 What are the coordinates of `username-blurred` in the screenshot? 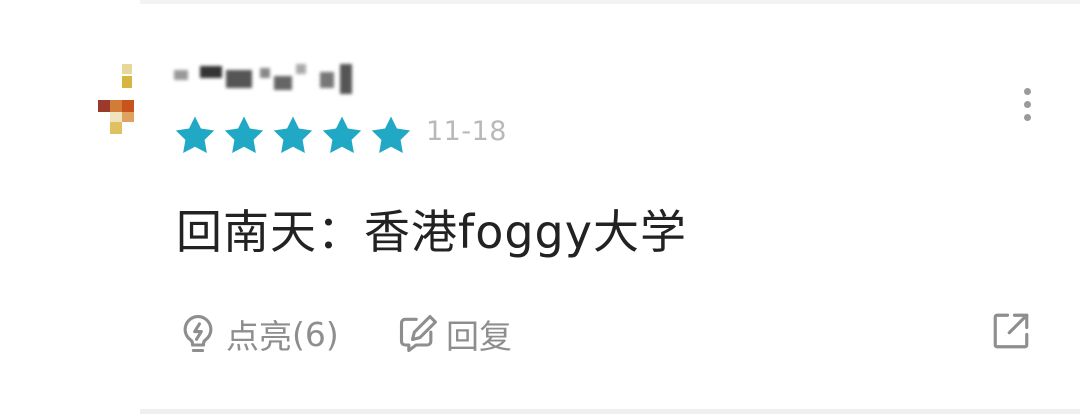 It's located at (270, 82).